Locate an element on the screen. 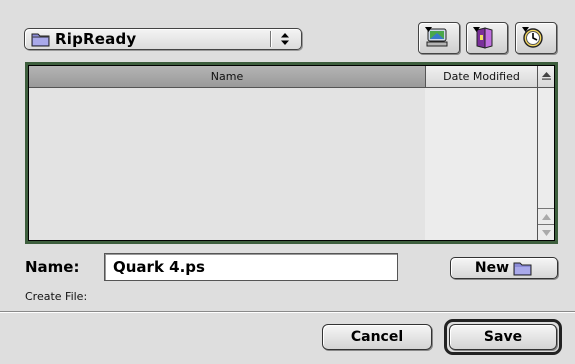  scroll-up-arrow-icon is located at coordinates (546, 216).